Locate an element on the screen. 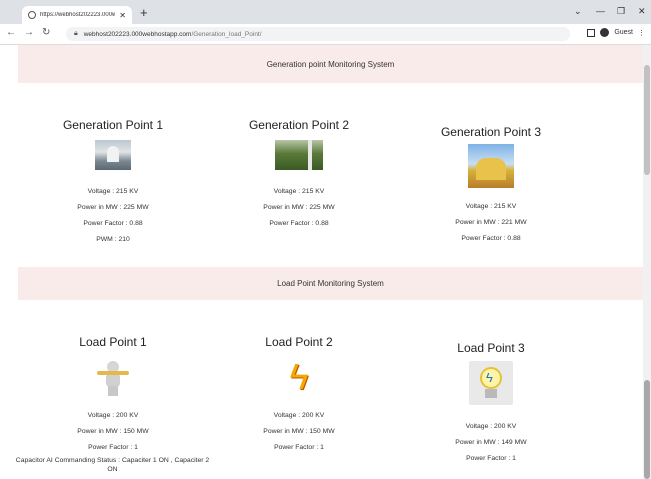  load-header-text: Load Point Monitoring System is located at coordinates (330, 283).